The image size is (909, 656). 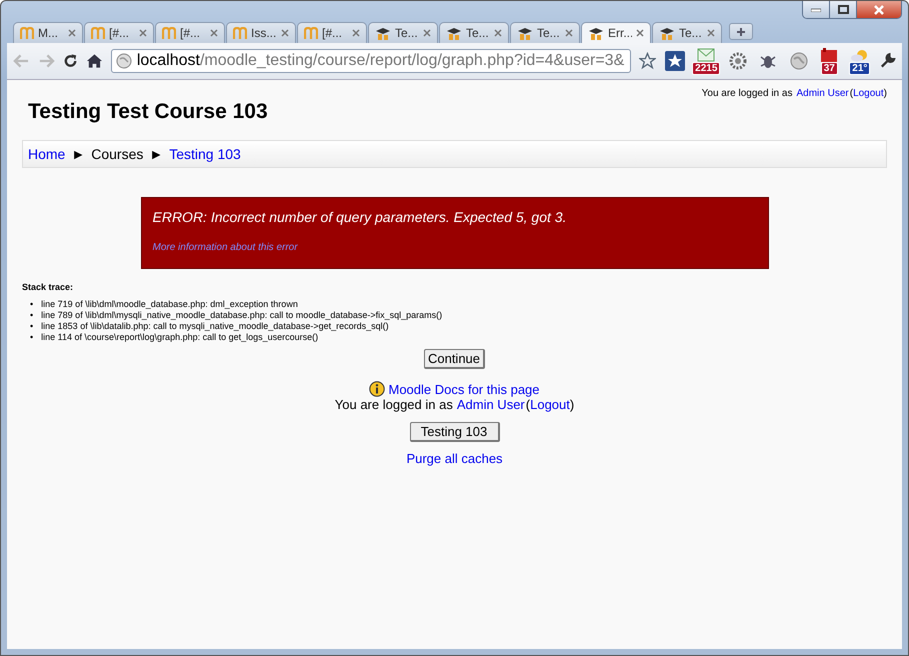 I want to click on envelope-icon, so click(x=706, y=55).